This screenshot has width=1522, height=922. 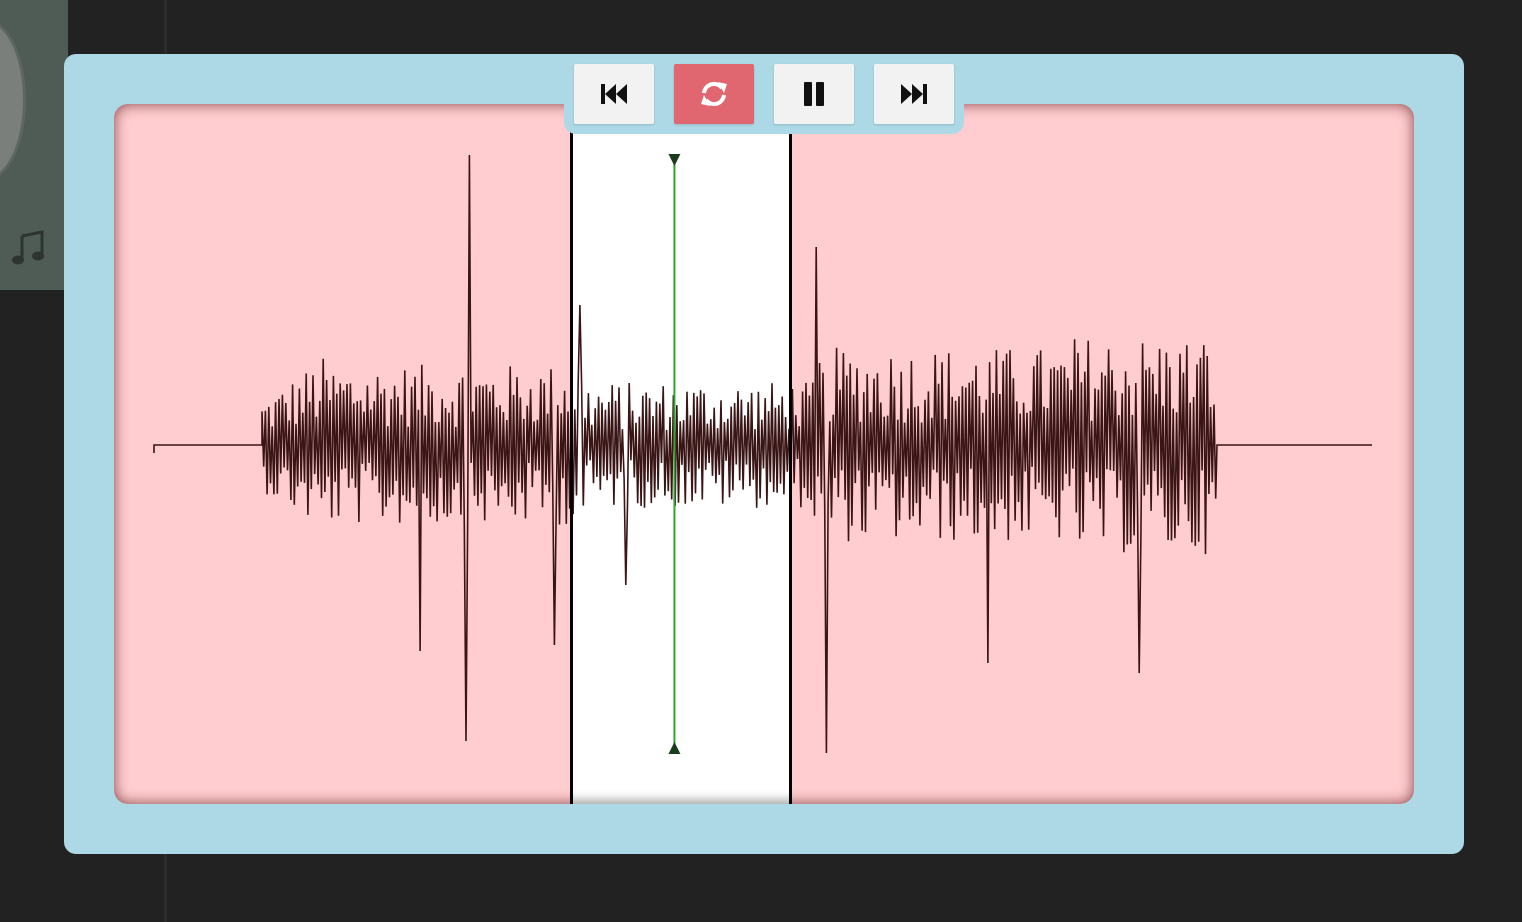 I want to click on selection-end-handle, so click(x=790, y=454).